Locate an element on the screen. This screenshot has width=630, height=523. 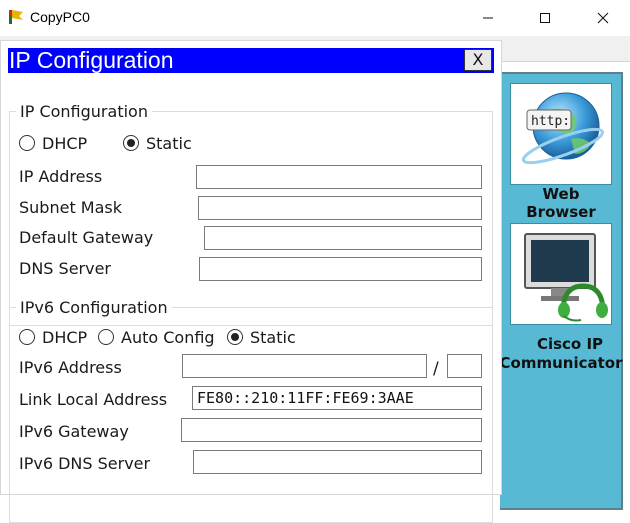
web-browser-app: http: is located at coordinates (561, 134).